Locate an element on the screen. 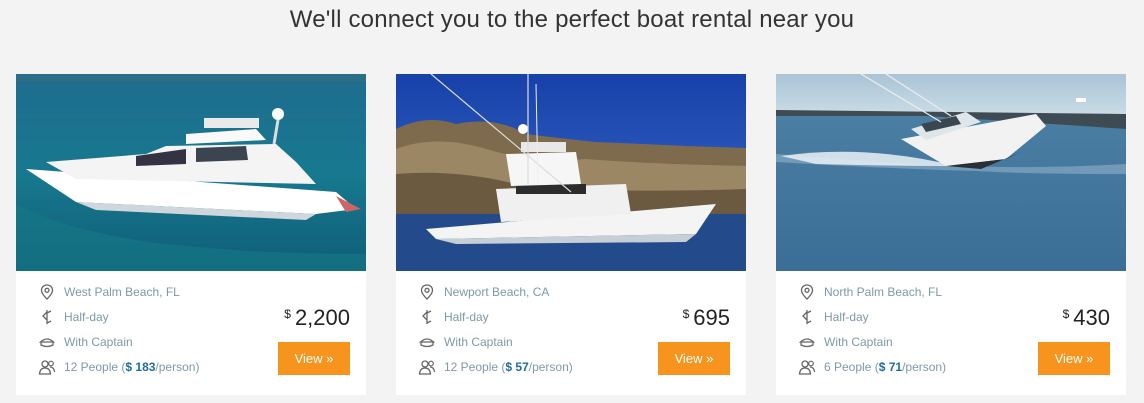  people-count: 6 People ( is located at coordinates (851, 367).